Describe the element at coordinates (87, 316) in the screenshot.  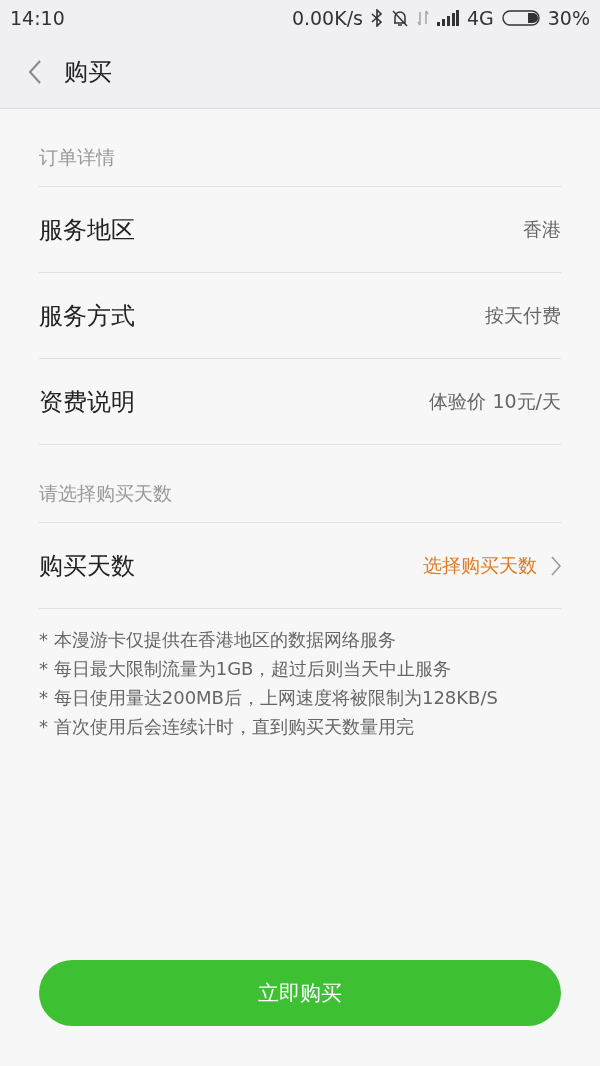
I see `row-label: 服务方式` at that location.